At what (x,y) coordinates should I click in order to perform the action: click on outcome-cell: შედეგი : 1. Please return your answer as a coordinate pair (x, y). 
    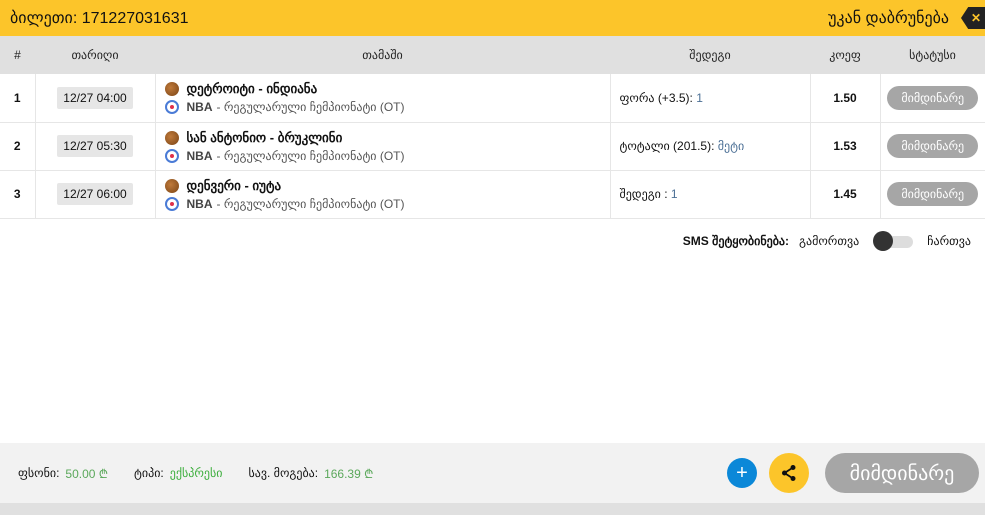
    Looking at the image, I should click on (710, 194).